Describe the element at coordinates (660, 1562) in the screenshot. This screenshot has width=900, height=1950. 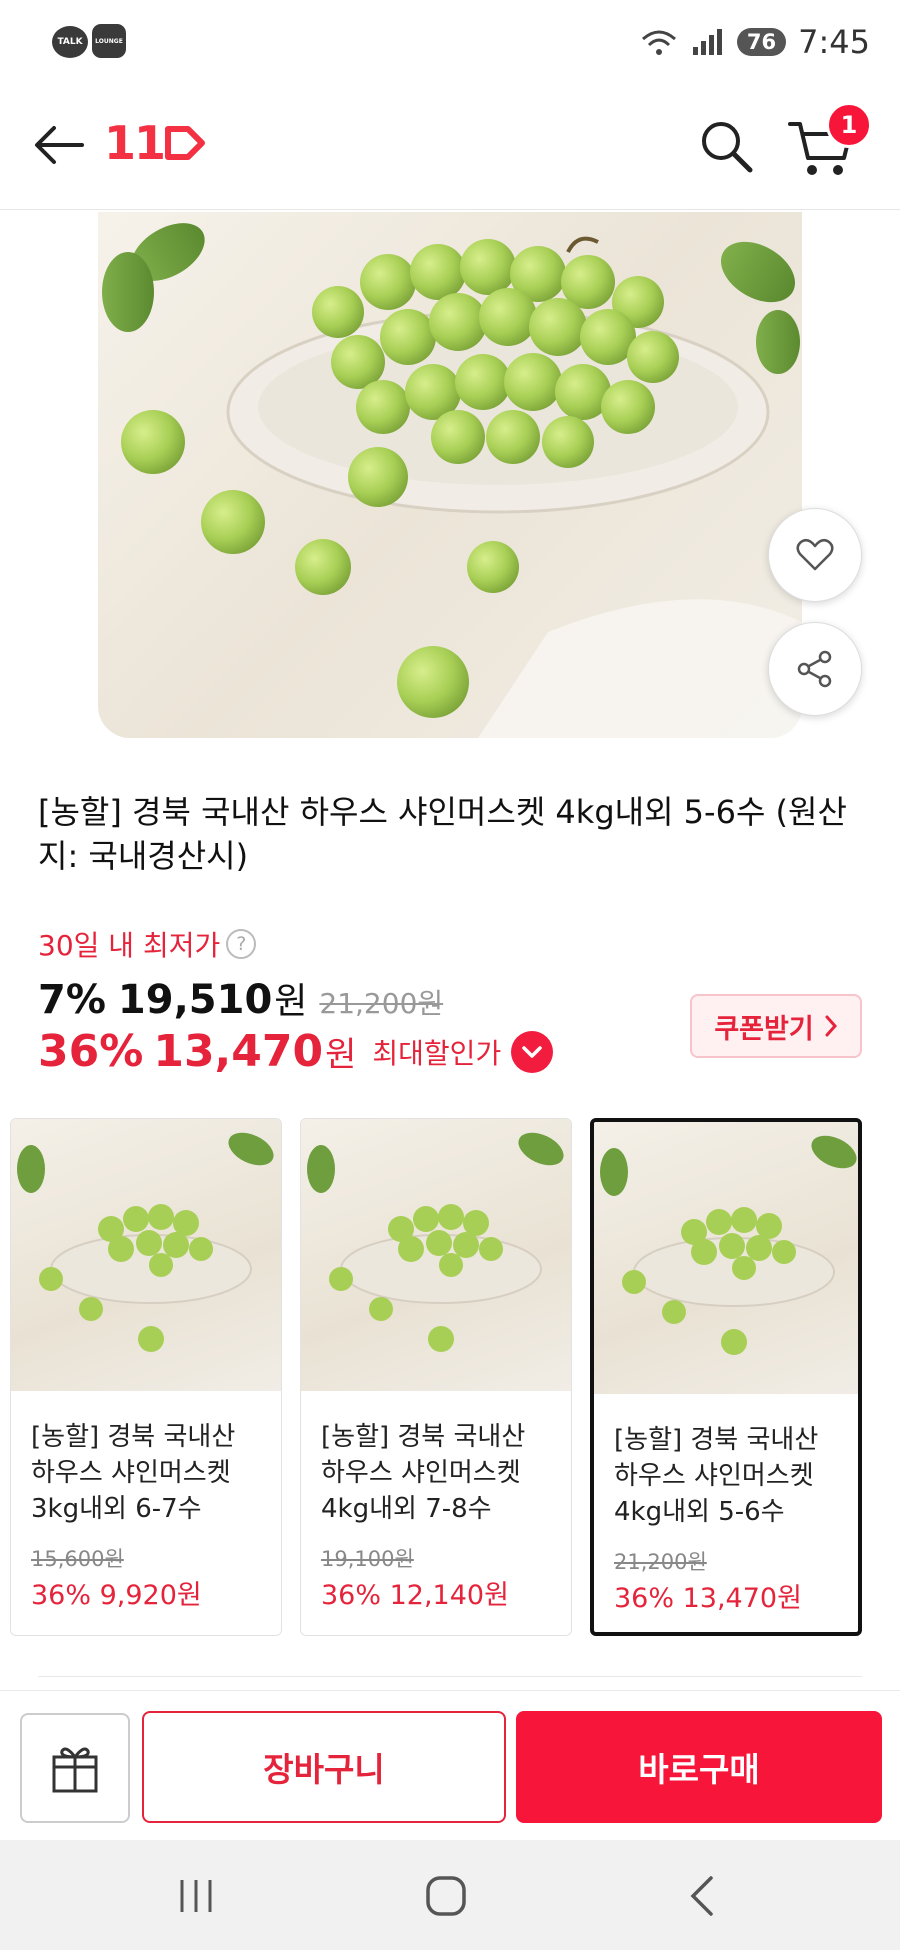
I see `option-original-price: 21,200원` at that location.